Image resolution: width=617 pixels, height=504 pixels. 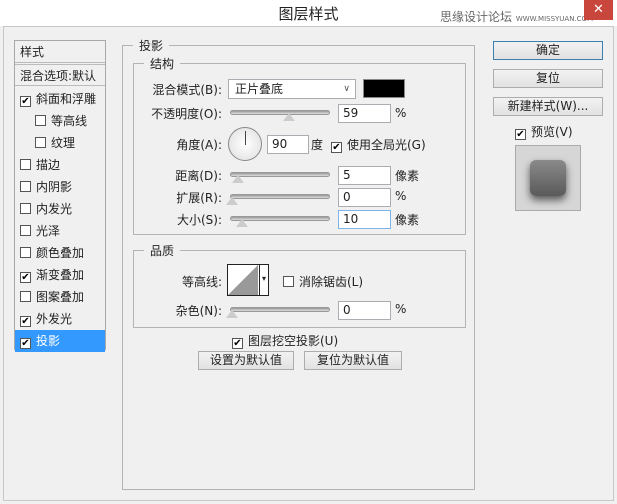 I want to click on style-item: 光泽, so click(x=60, y=231).